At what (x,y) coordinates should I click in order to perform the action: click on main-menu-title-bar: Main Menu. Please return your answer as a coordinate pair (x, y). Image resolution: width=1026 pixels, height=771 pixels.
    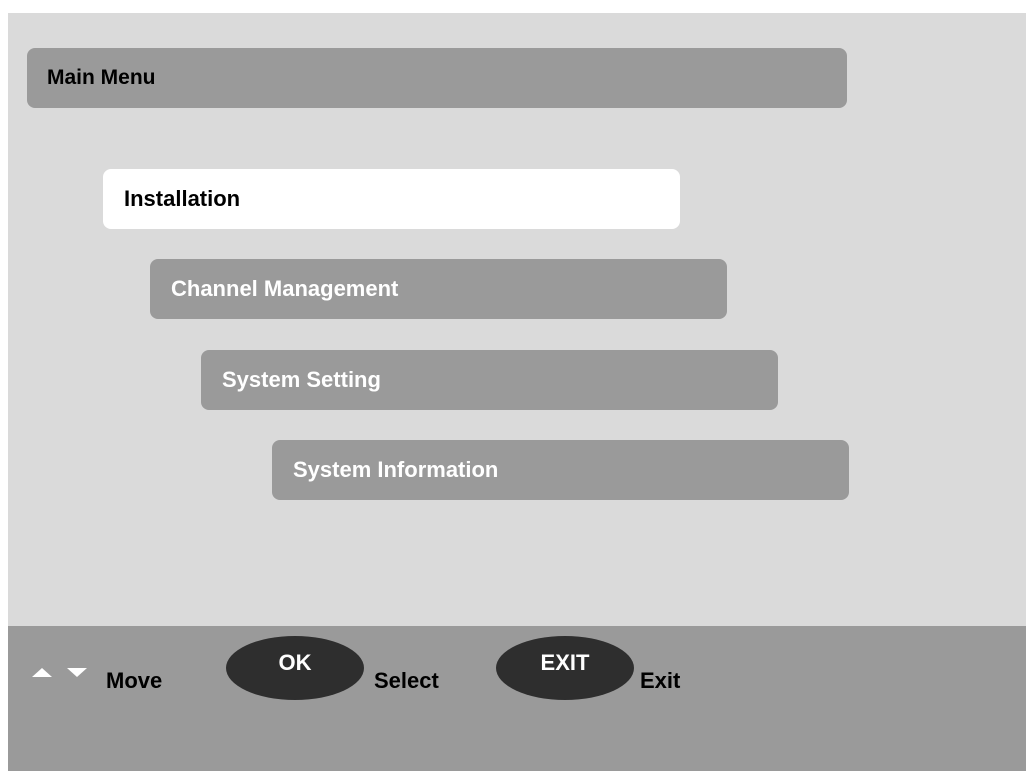
    Looking at the image, I should click on (437, 78).